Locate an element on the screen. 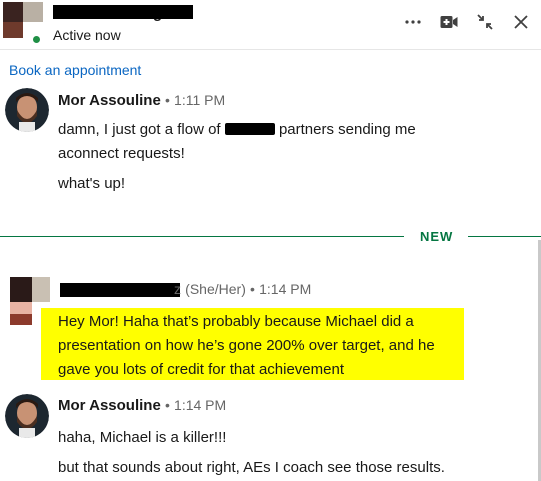  conversation-header: Orianna Rodriguez Active now is located at coordinates (270, 25).